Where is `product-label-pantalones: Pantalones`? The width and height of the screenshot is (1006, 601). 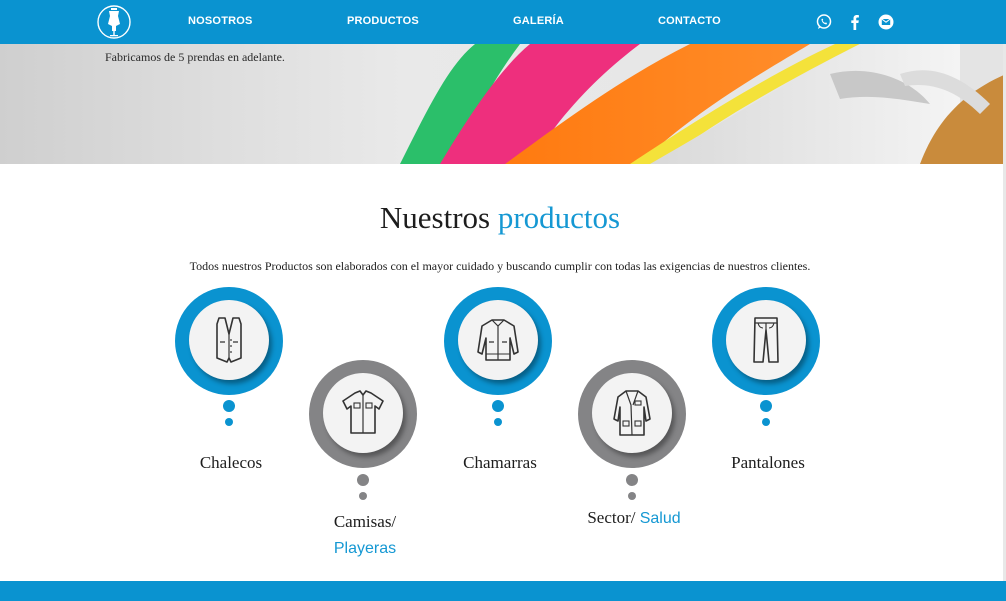
product-label-pantalones: Pantalones is located at coordinates (768, 463).